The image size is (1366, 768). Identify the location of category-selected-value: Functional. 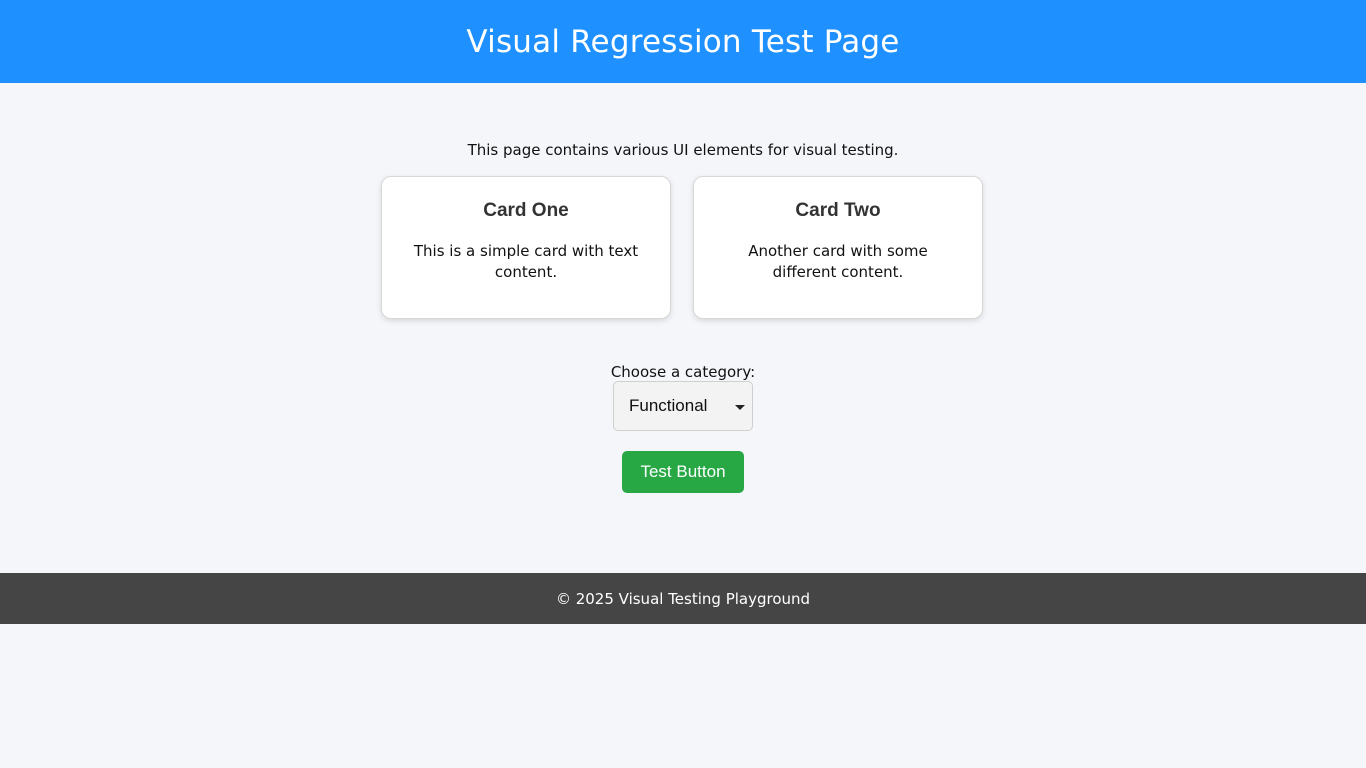
(668, 405).